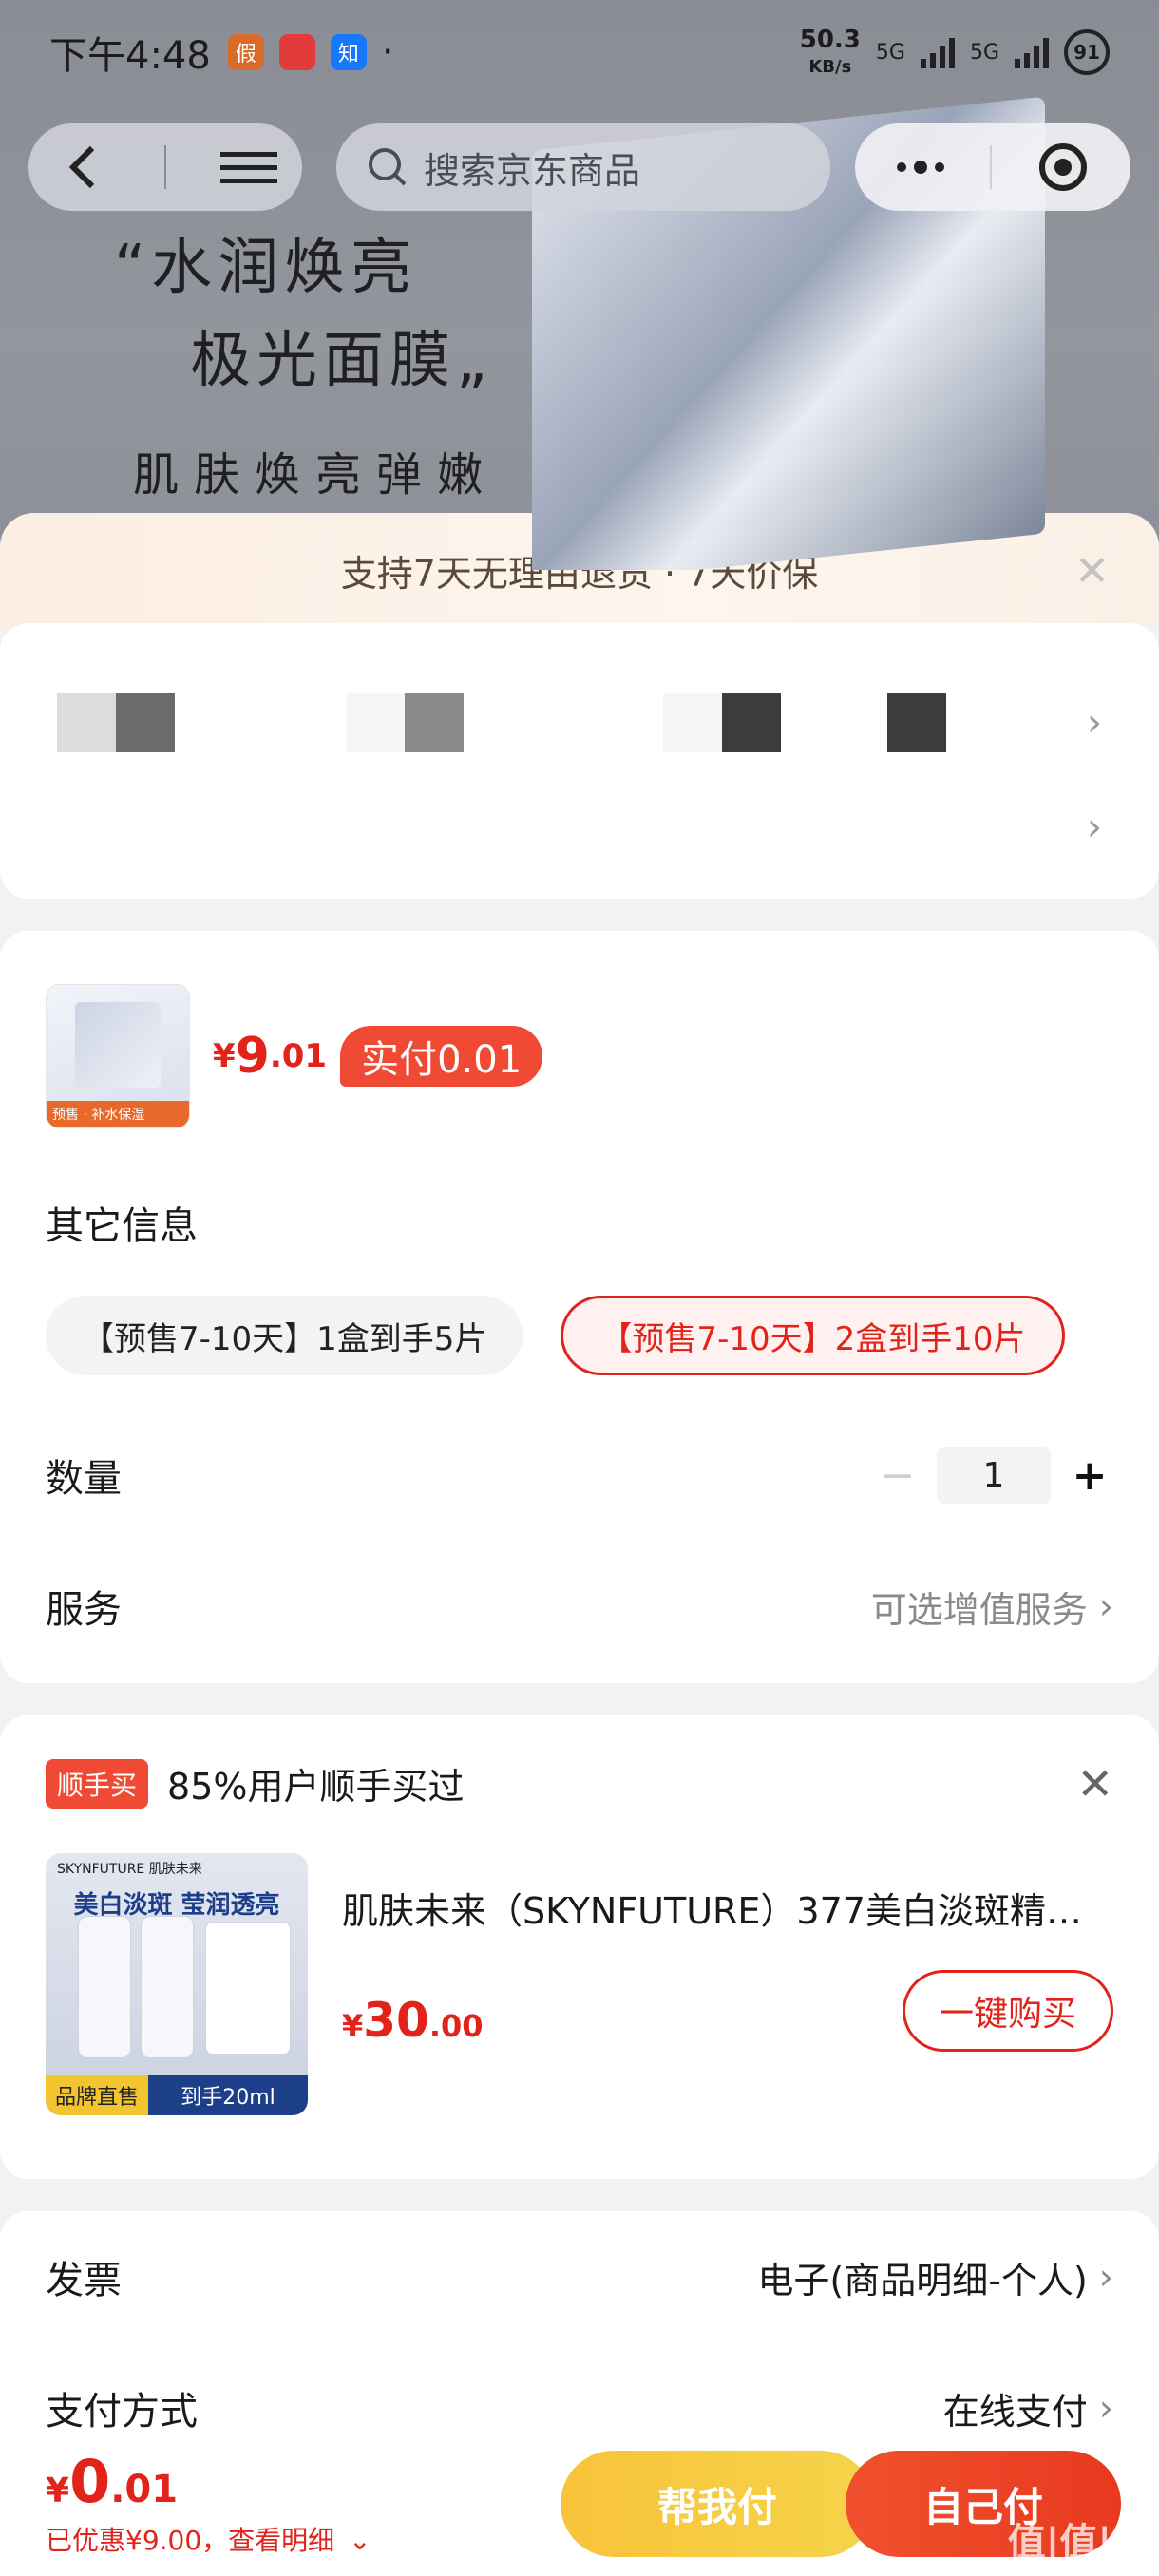 This screenshot has height=2576, width=1159. I want to click on reco-price-dec: .00, so click(456, 2026).